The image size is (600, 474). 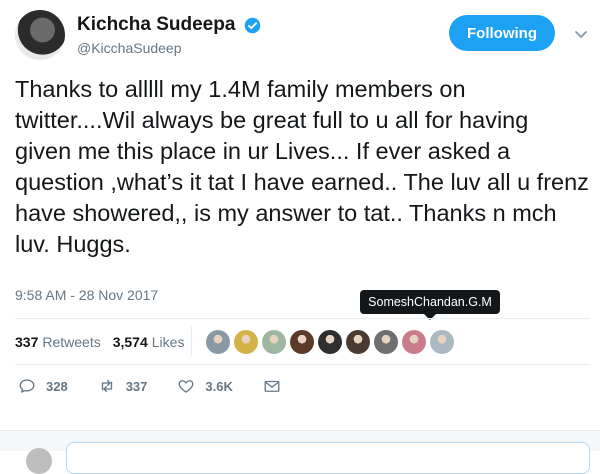 What do you see at coordinates (40, 35) in the screenshot?
I see `author-avatar` at bounding box center [40, 35].